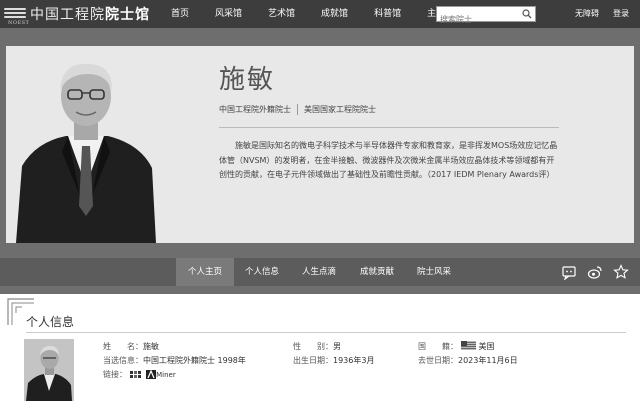 The image size is (640, 411). I want to click on main-nav: 首页 风采馆 艺术馆 成就馆 科普馆 主题展, so click(312, 14).